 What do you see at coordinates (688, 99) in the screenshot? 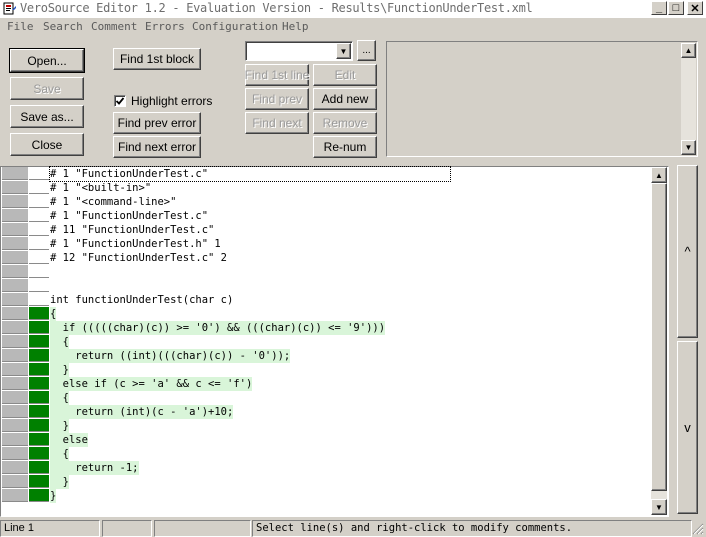
I see `comment-scrollbar: ▲ ▼` at bounding box center [688, 99].